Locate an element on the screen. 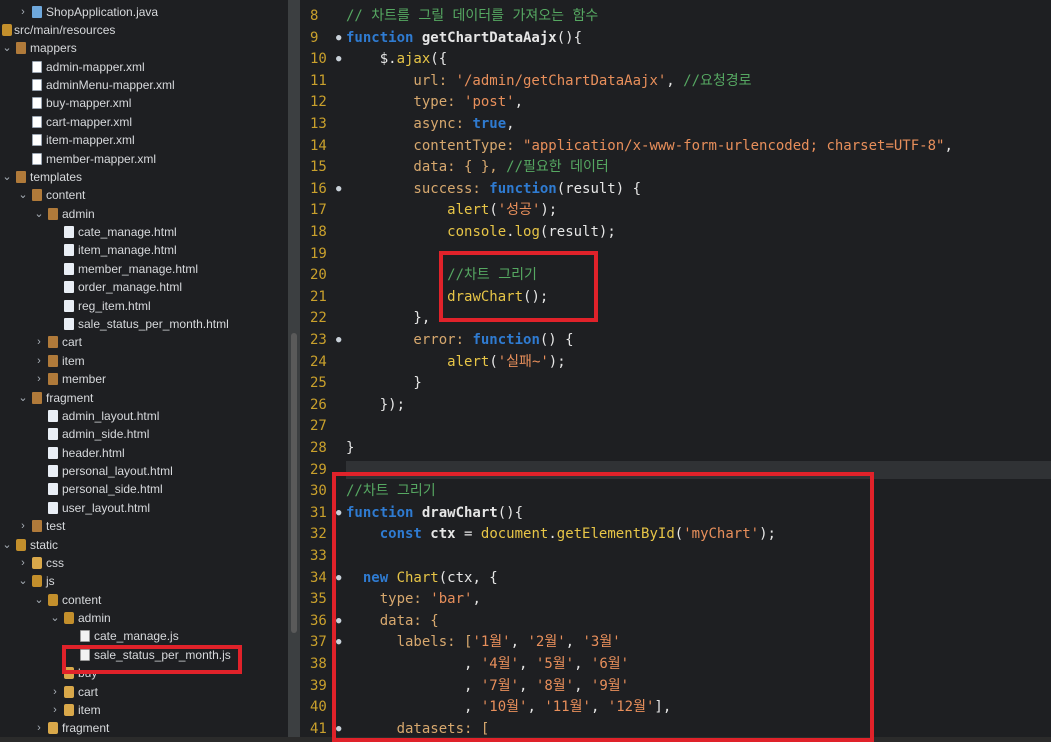 Image resolution: width=1051 pixels, height=742 pixels. tree-item: › css is located at coordinates (143, 563).